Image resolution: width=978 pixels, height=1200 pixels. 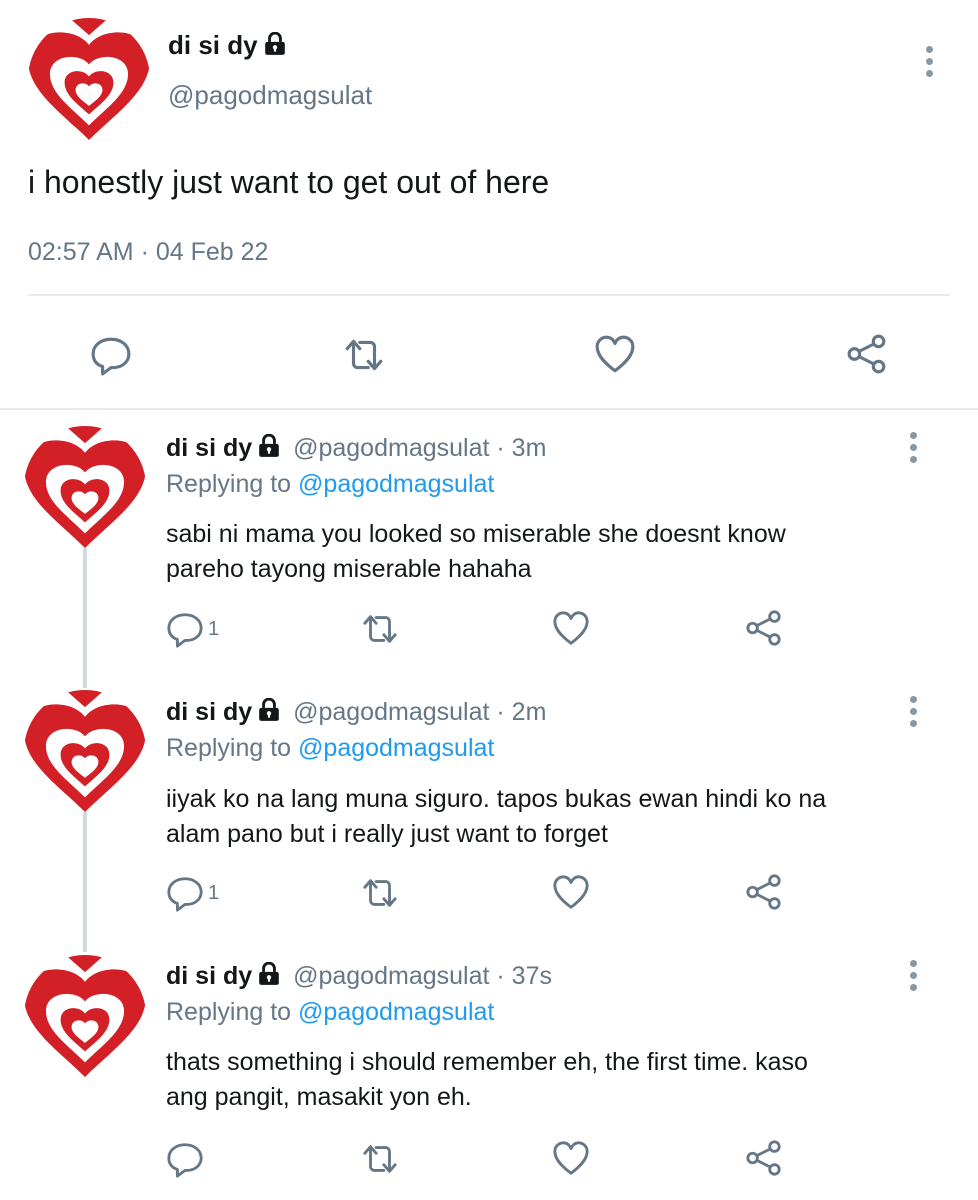 I want to click on reply-text-line: ang pangit, masakit yon eh., so click(x=319, y=1097).